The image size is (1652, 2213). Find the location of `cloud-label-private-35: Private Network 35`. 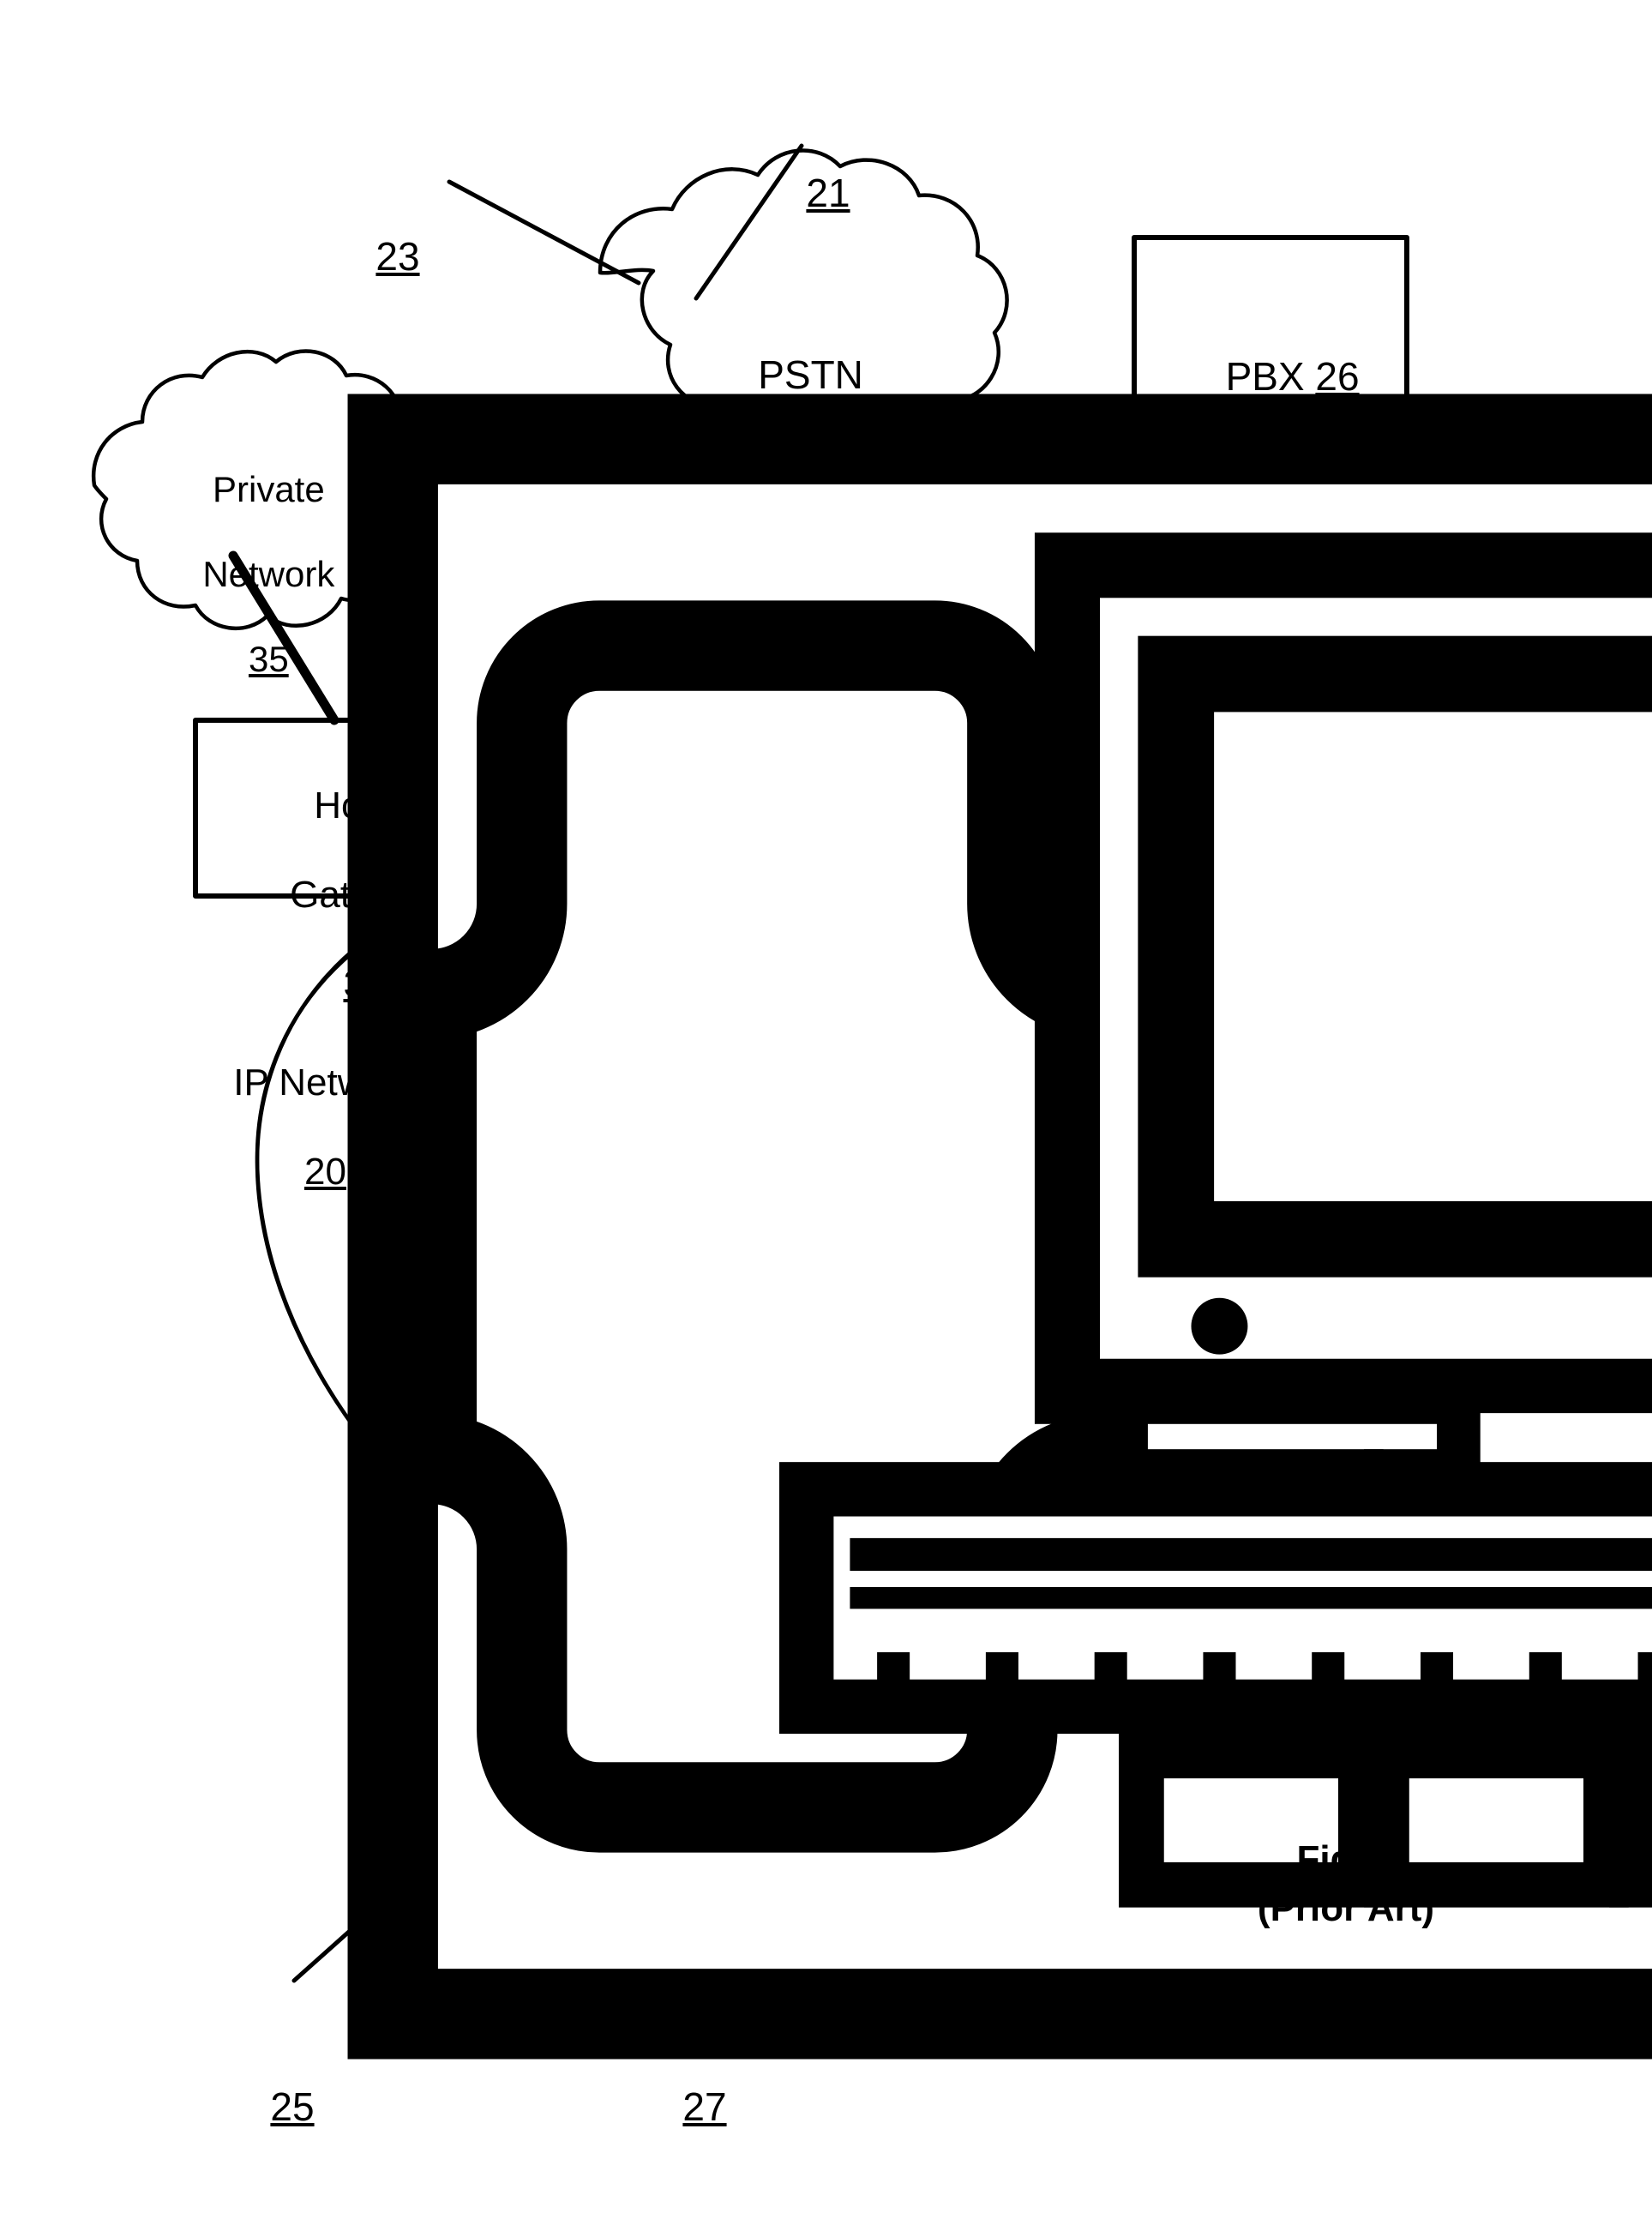

cloud-label-private-35: Private Network 35 is located at coordinates (248, 574).